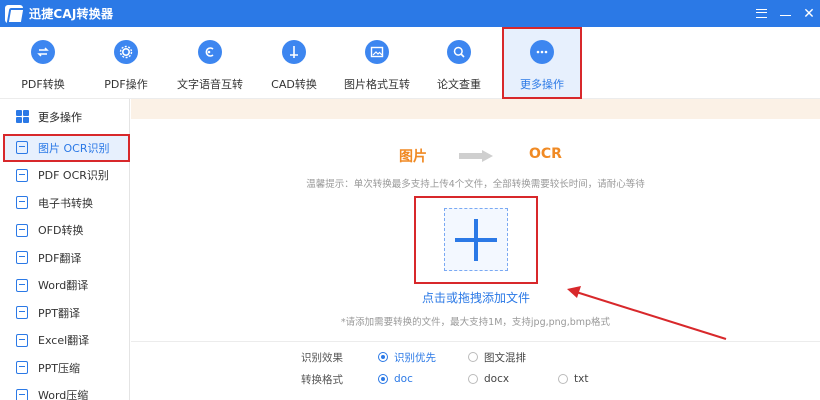 This screenshot has width=820, height=400. Describe the element at coordinates (210, 84) in the screenshot. I see `tool-label: 文字语音互转` at that location.